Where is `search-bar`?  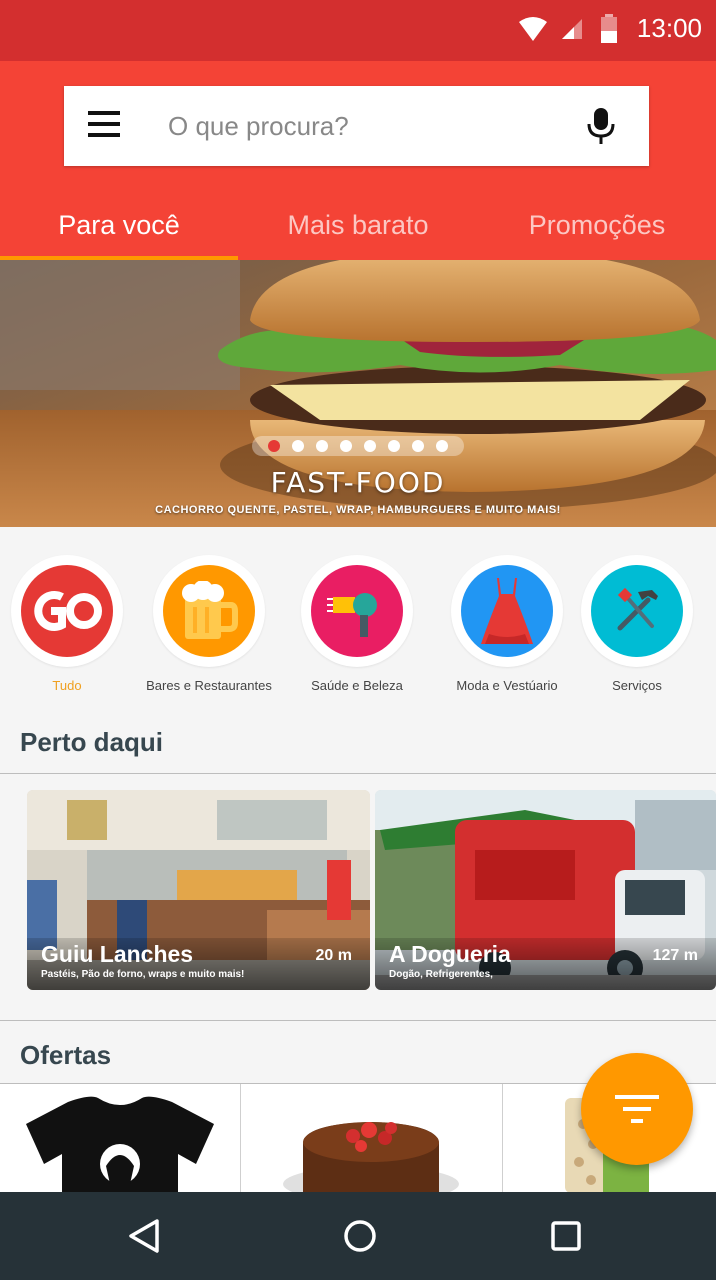
search-bar is located at coordinates (356, 126).